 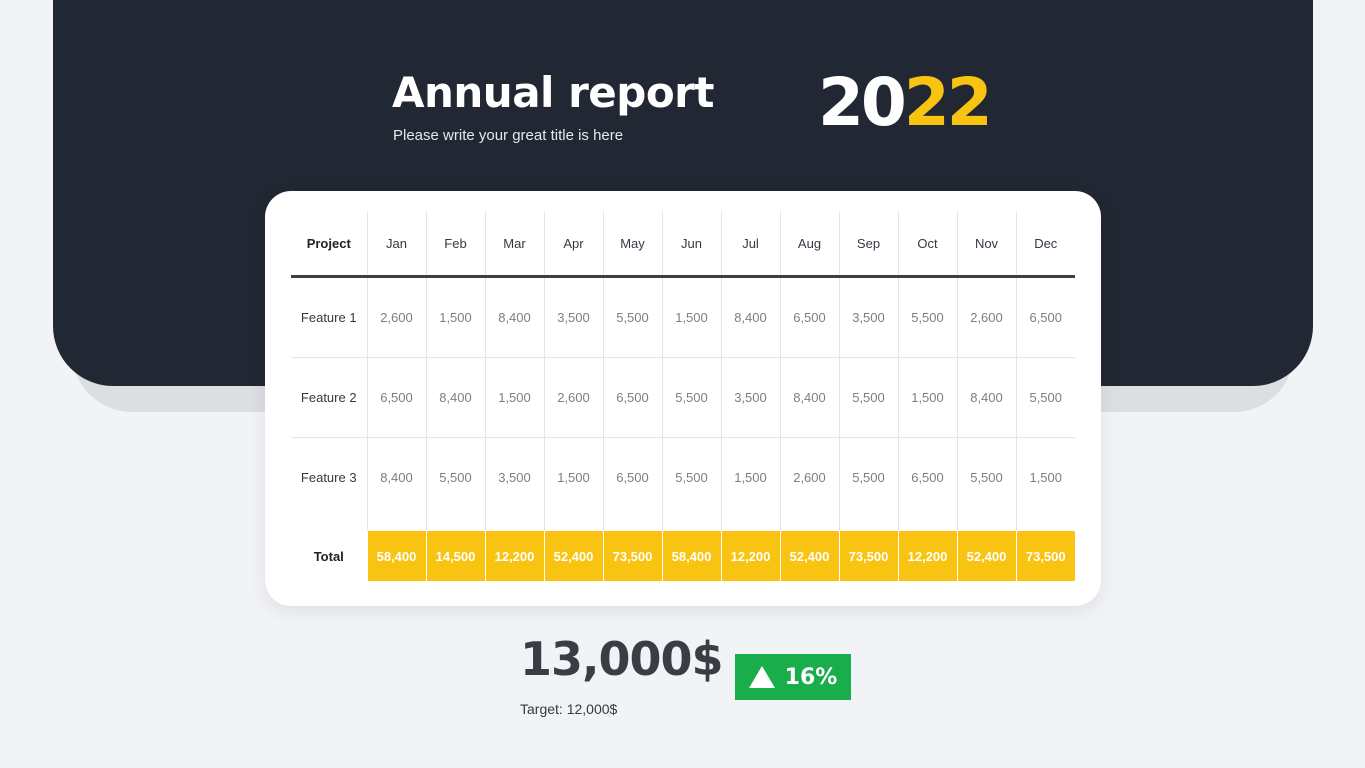 I want to click on column-header-month: Nov, so click(x=986, y=244).